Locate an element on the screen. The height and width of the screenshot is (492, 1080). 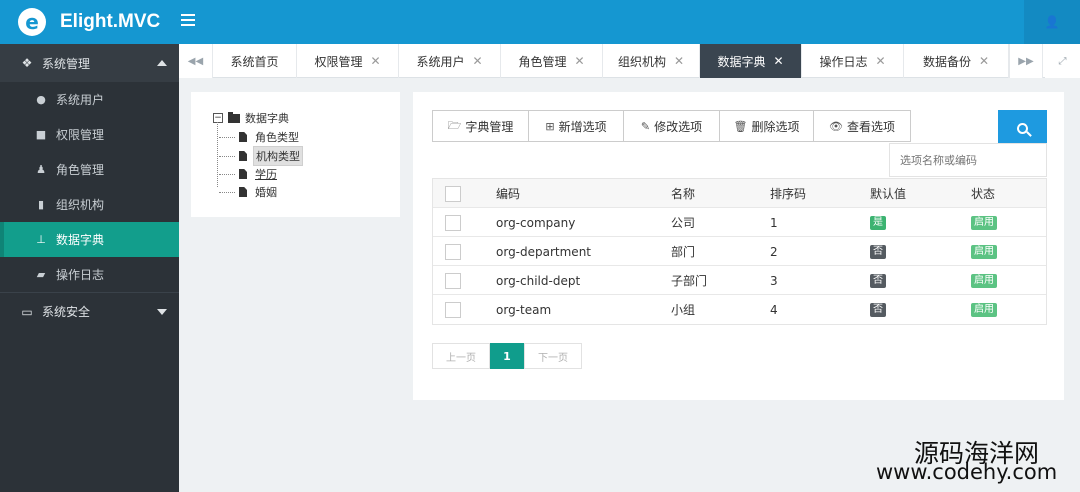
button-label: 修改选项 is located at coordinates (678, 126).